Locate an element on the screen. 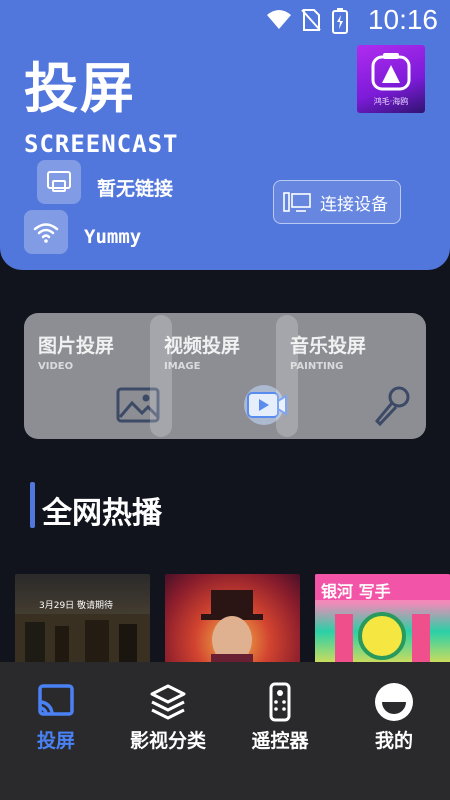 The height and width of the screenshot is (800, 450). movie-poster: 银河 写手 is located at coordinates (382, 622).